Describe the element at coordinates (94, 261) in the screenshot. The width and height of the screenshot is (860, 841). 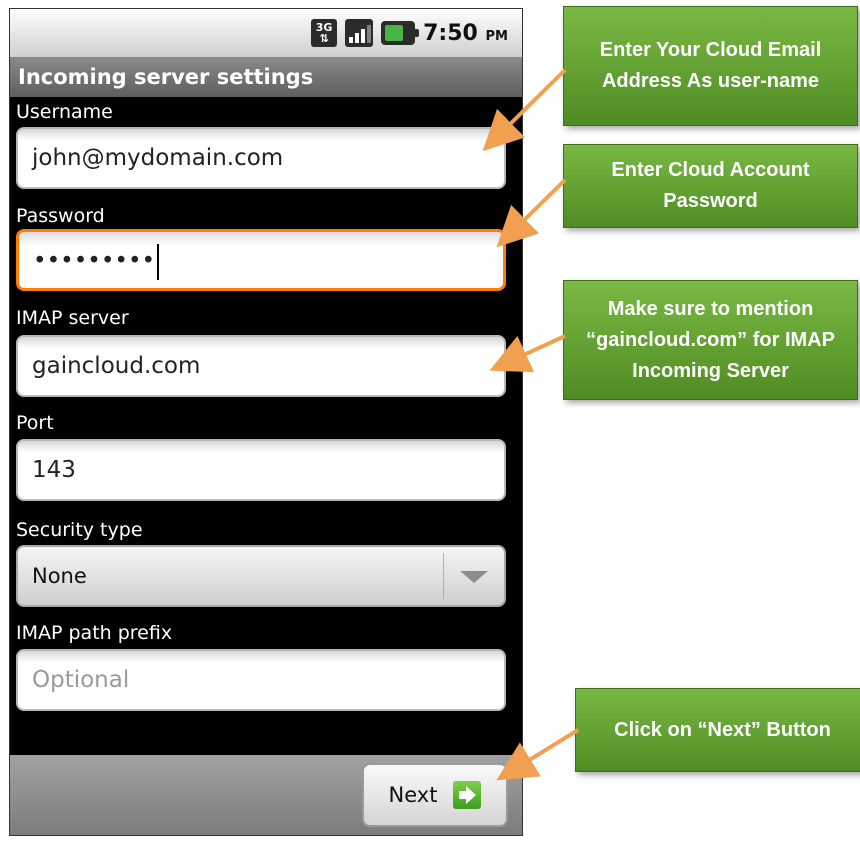
I see `password-value: •••••••••` at that location.